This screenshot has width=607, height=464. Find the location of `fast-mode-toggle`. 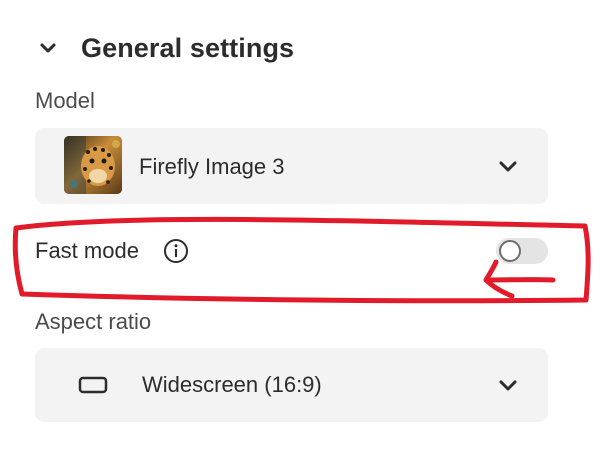

fast-mode-toggle is located at coordinates (522, 251).